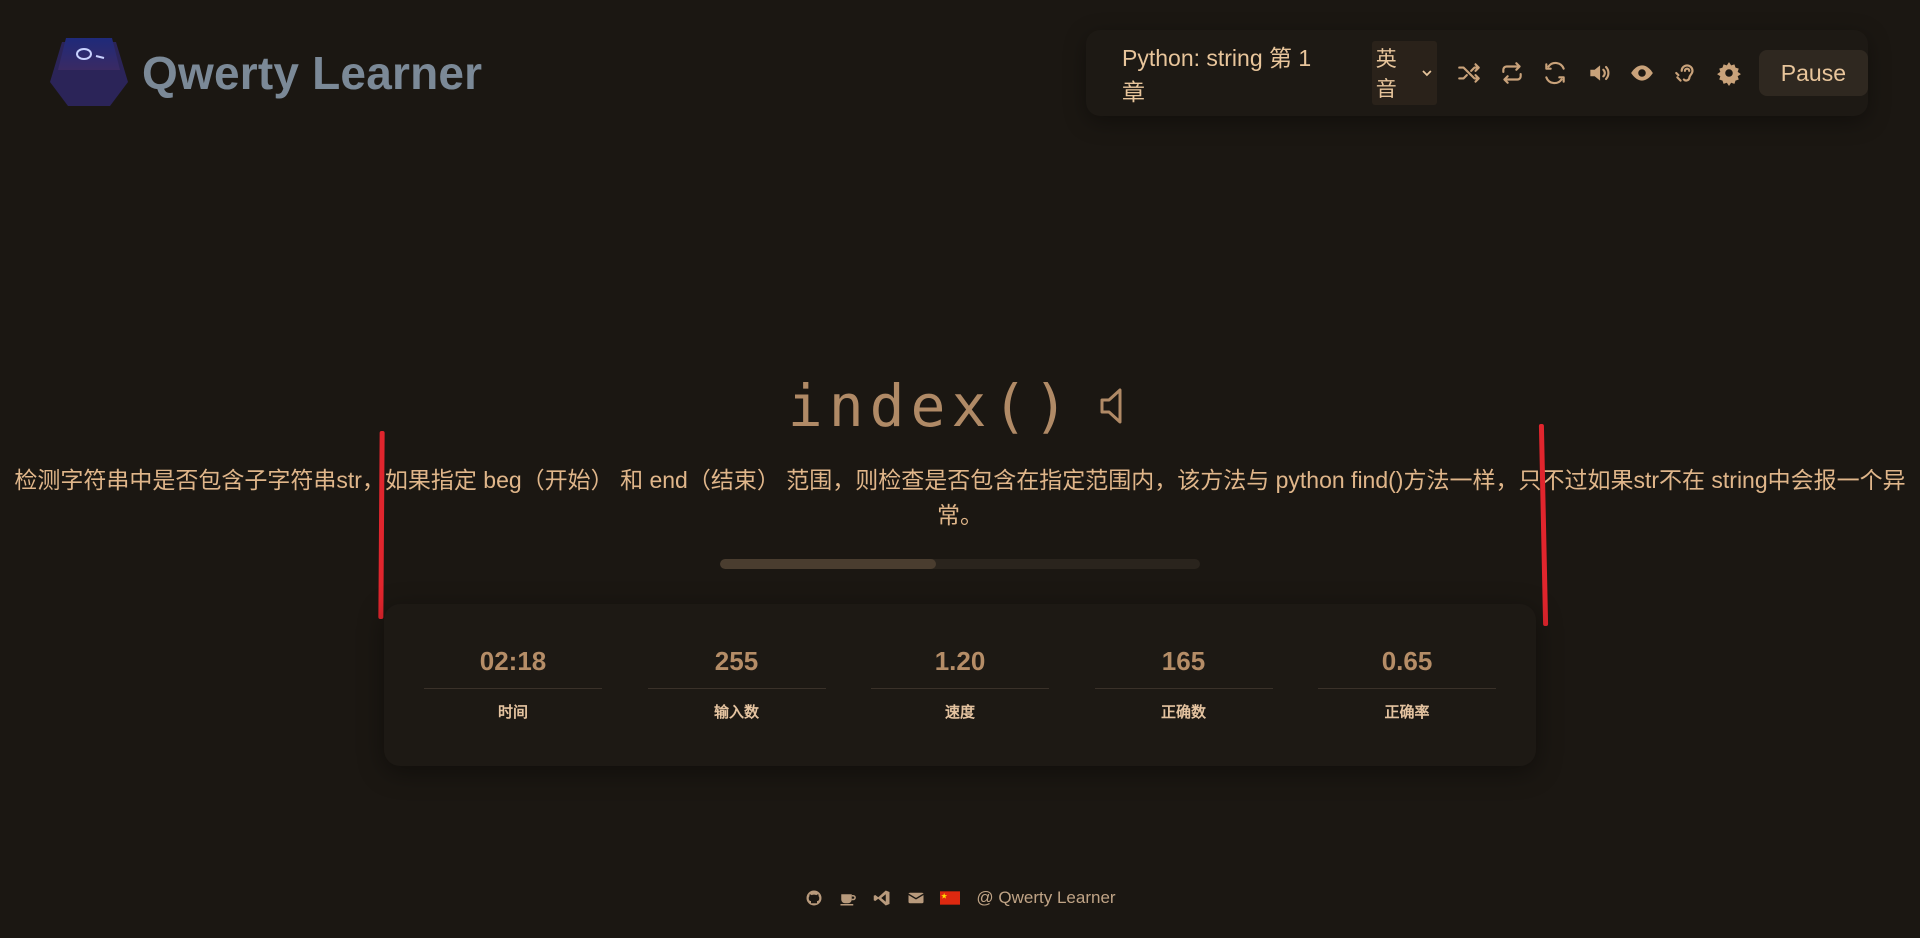 Image resolution: width=1920 pixels, height=938 pixels. Describe the element at coordinates (1407, 685) in the screenshot. I see `stat-accuracy: 0.65 正确率` at that location.